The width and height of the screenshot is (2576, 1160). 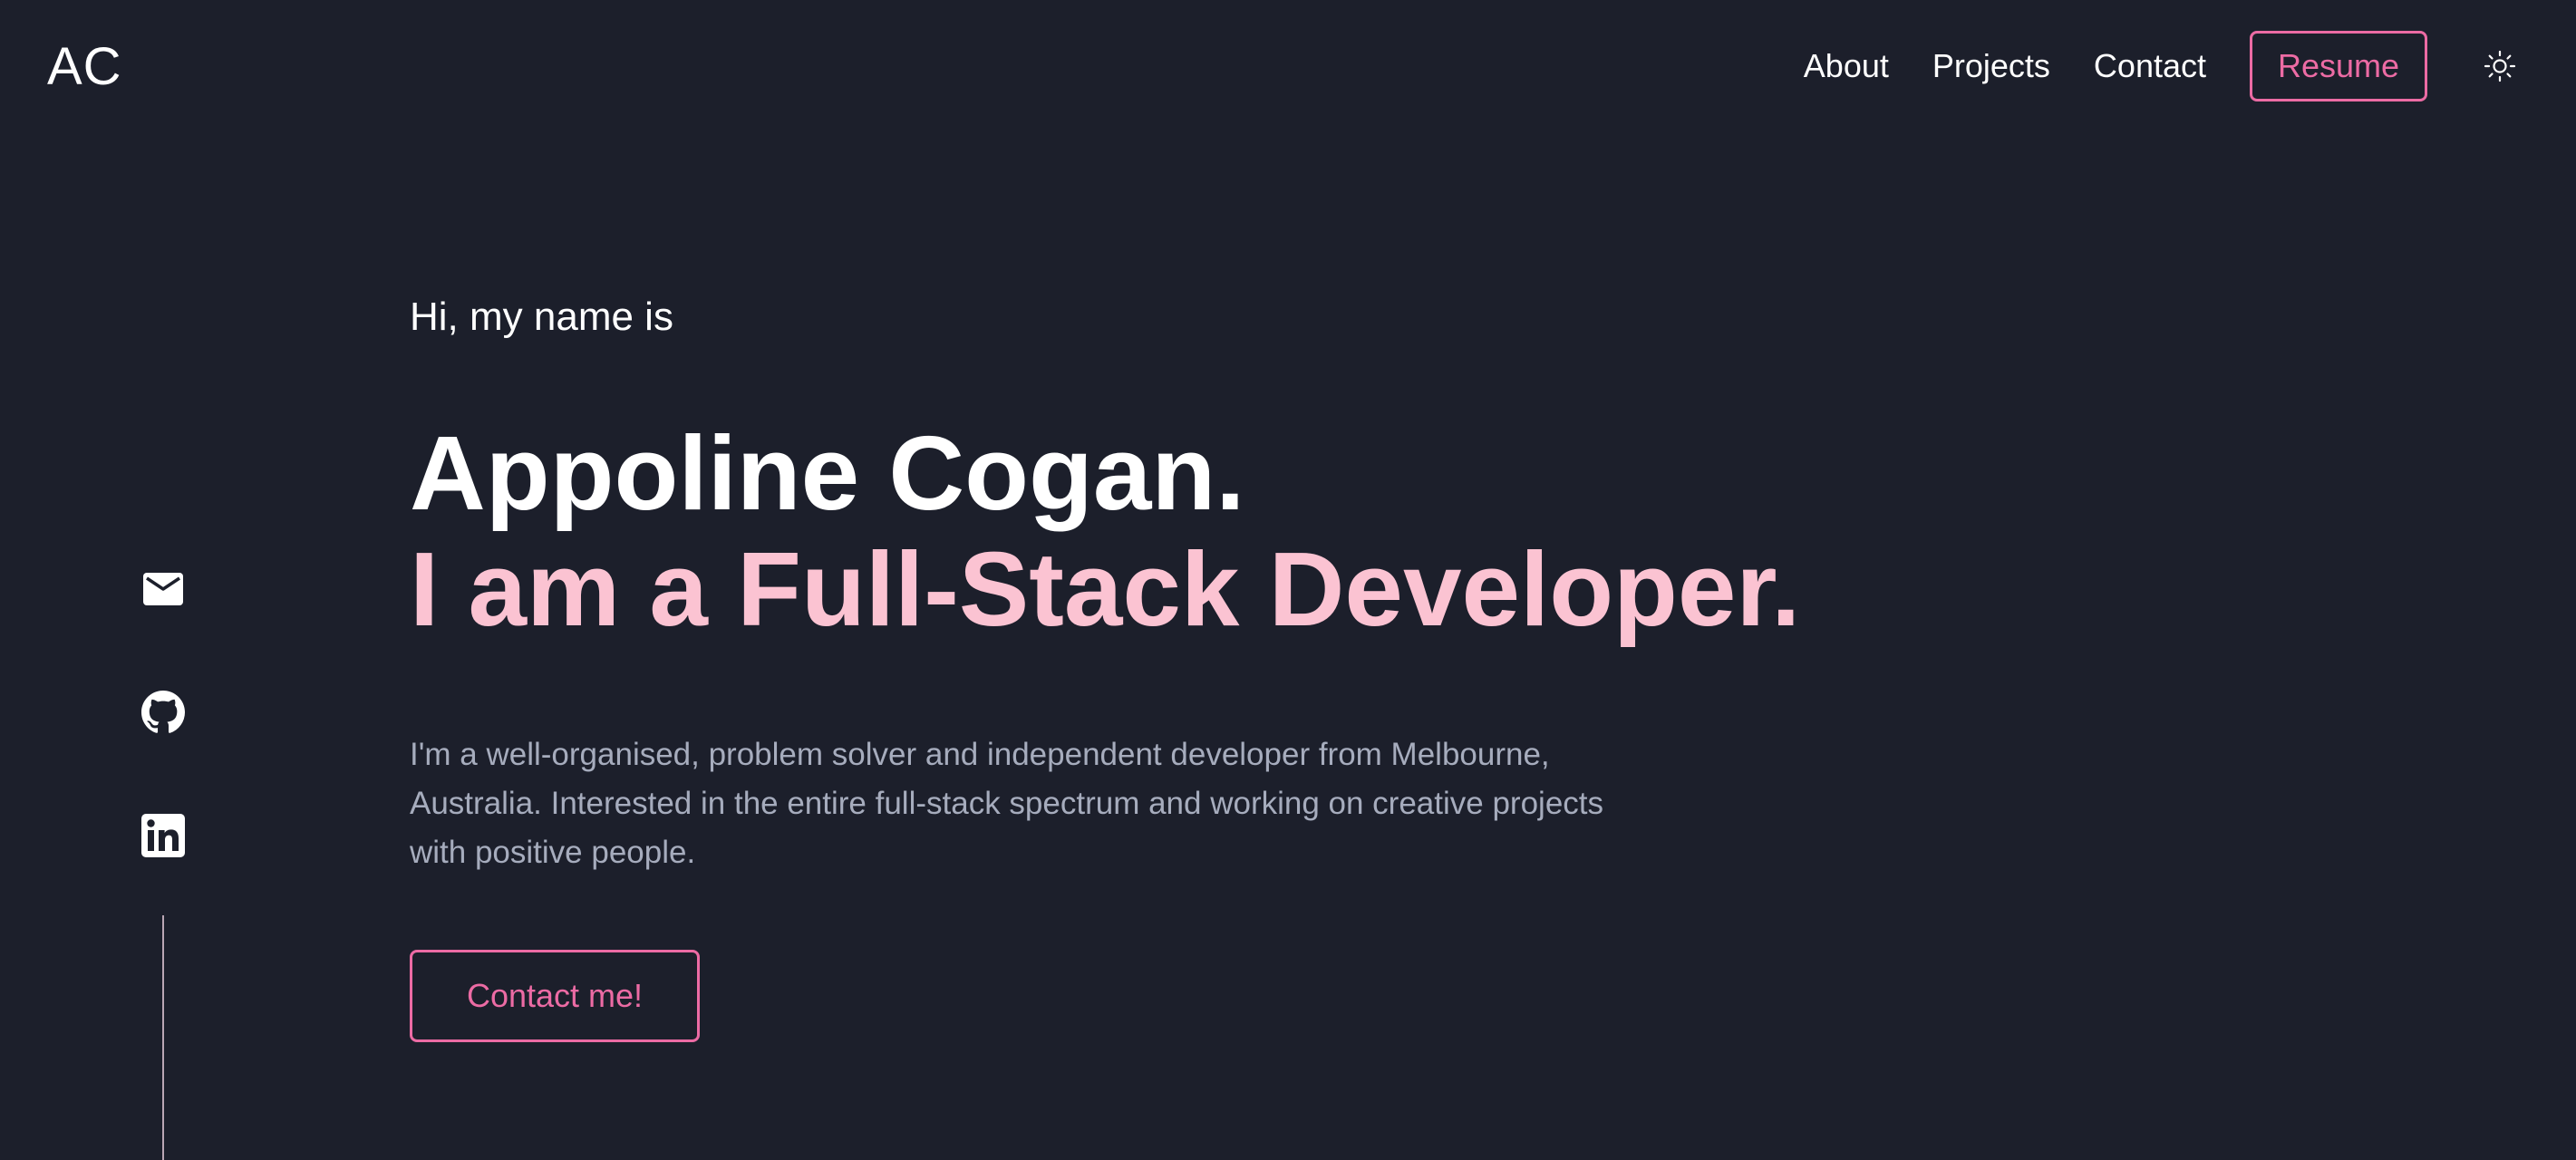 I want to click on theme-toggle-button, so click(x=2500, y=66).